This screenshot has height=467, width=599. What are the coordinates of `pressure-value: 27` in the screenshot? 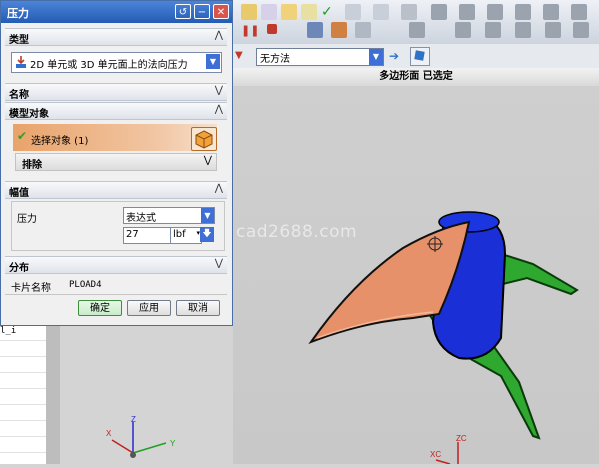 It's located at (132, 234).